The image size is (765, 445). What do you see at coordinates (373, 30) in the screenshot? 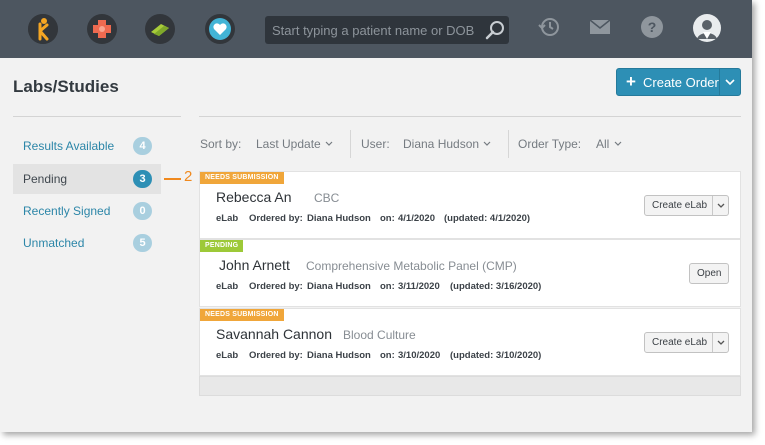
I see `search-input: Start typing a patient name or DOB` at bounding box center [373, 30].